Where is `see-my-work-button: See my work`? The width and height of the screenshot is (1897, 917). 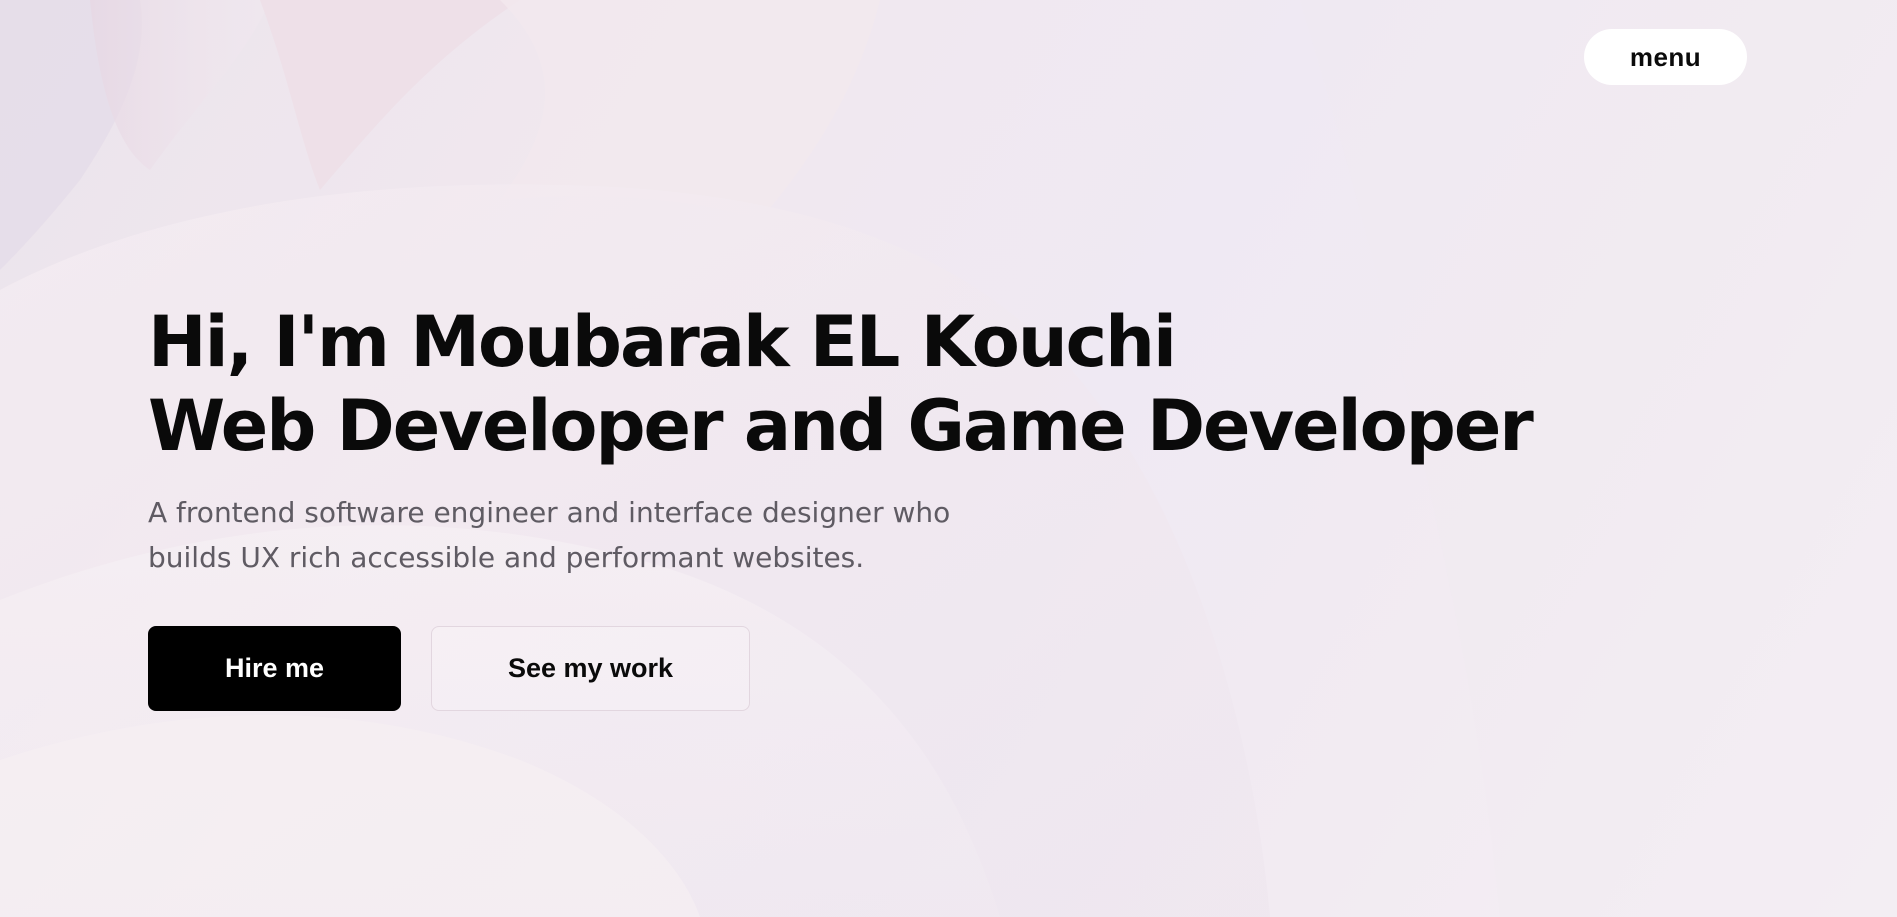
see-my-work-button: See my work is located at coordinates (590, 668).